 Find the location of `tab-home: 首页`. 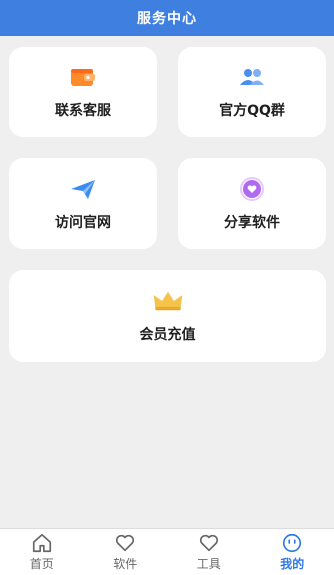

tab-home: 首页 is located at coordinates (42, 552).